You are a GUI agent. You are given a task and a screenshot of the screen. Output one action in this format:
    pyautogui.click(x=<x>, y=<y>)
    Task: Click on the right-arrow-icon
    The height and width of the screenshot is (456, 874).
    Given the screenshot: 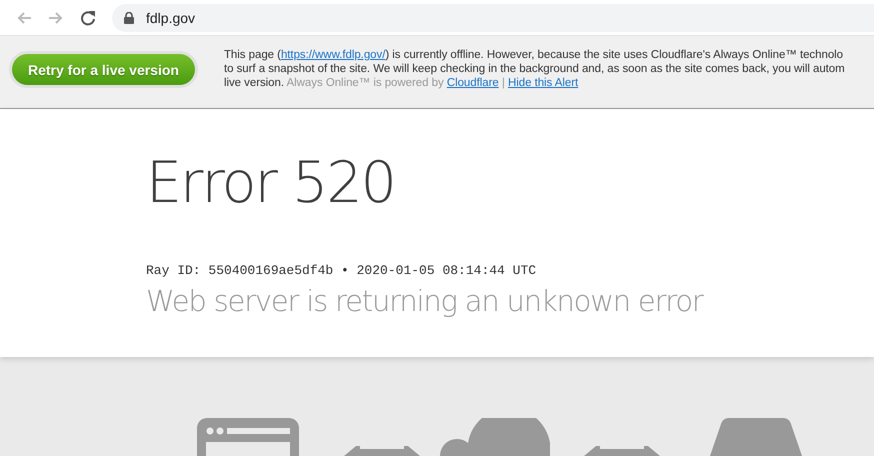 What is the action you would take?
    pyautogui.click(x=56, y=18)
    